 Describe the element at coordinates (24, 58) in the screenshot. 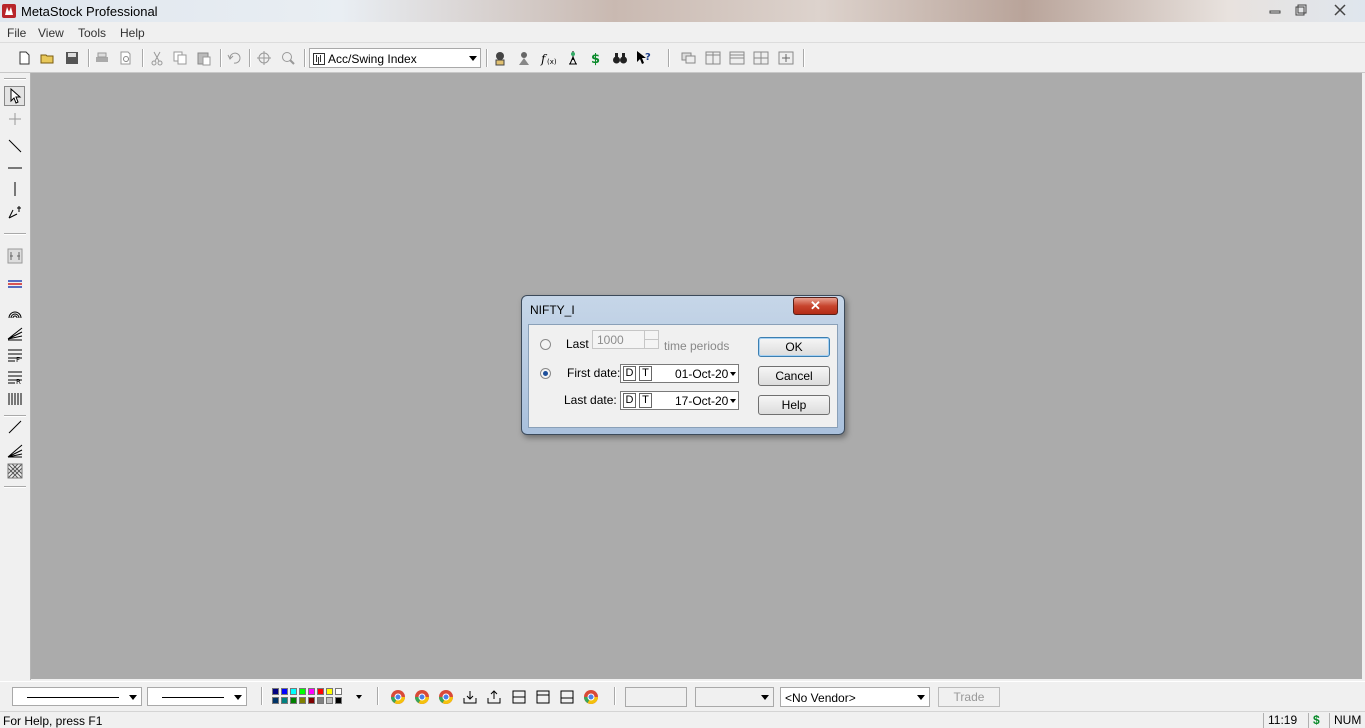

I see `new-button` at that location.